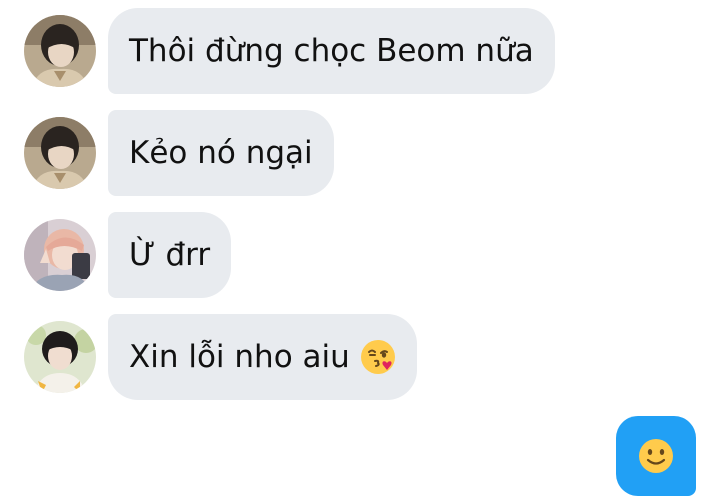 This screenshot has width=720, height=501. I want to click on message-bubble: Kẻo nó ngại, so click(221, 153).